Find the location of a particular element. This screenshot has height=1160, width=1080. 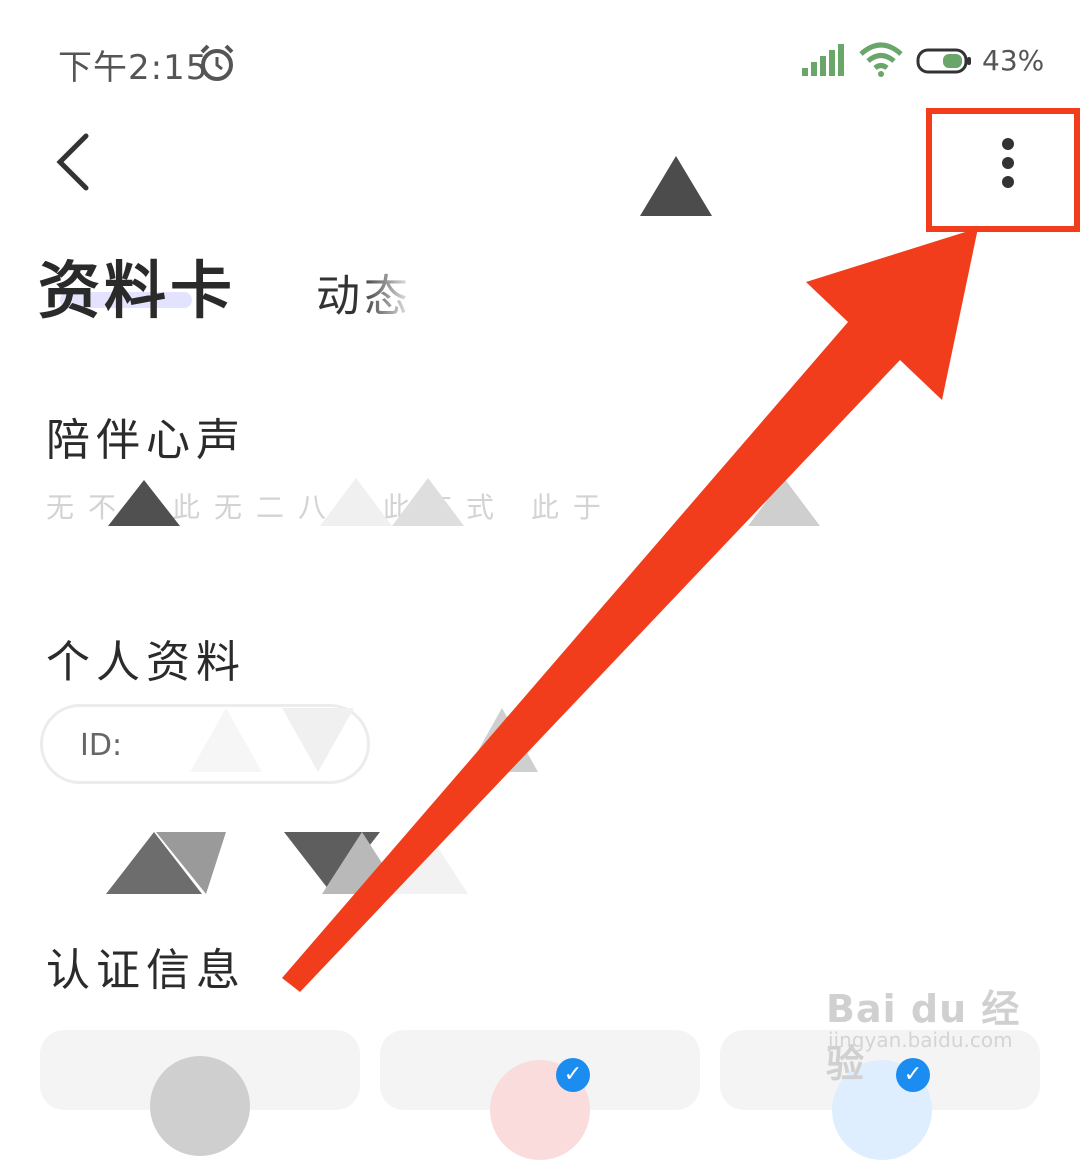

watermark-url: jingyan.baidu.com is located at coordinates (920, 1040).